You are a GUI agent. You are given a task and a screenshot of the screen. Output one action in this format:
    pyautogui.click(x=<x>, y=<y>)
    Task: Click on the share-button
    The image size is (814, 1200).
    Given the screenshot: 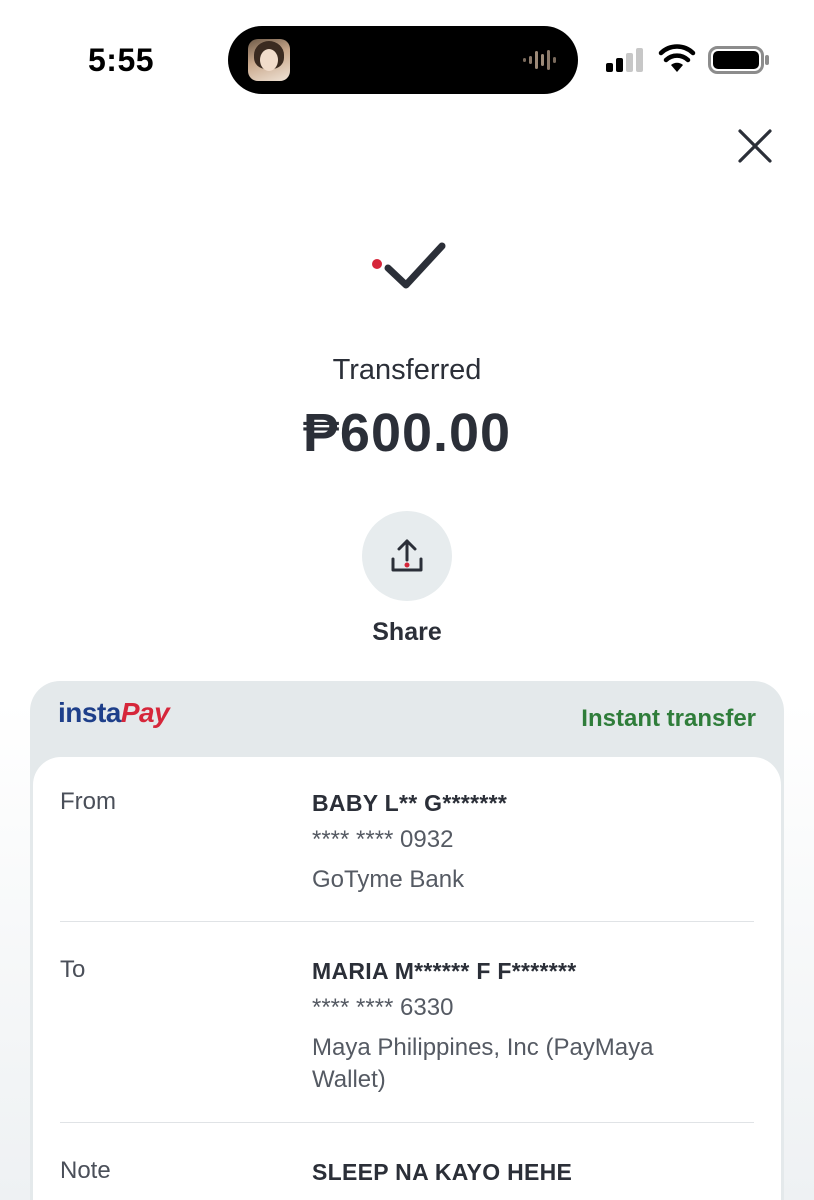 What is the action you would take?
    pyautogui.click(x=407, y=556)
    